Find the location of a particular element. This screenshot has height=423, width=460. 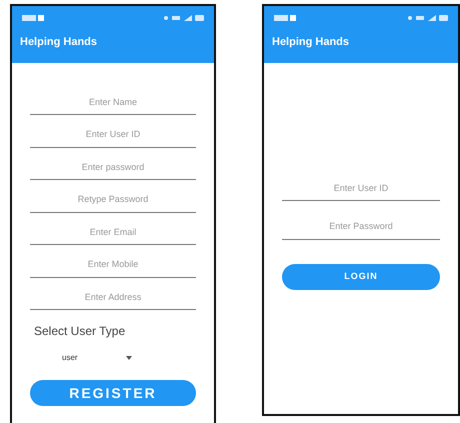

input-field: Enter Password is located at coordinates (361, 227).